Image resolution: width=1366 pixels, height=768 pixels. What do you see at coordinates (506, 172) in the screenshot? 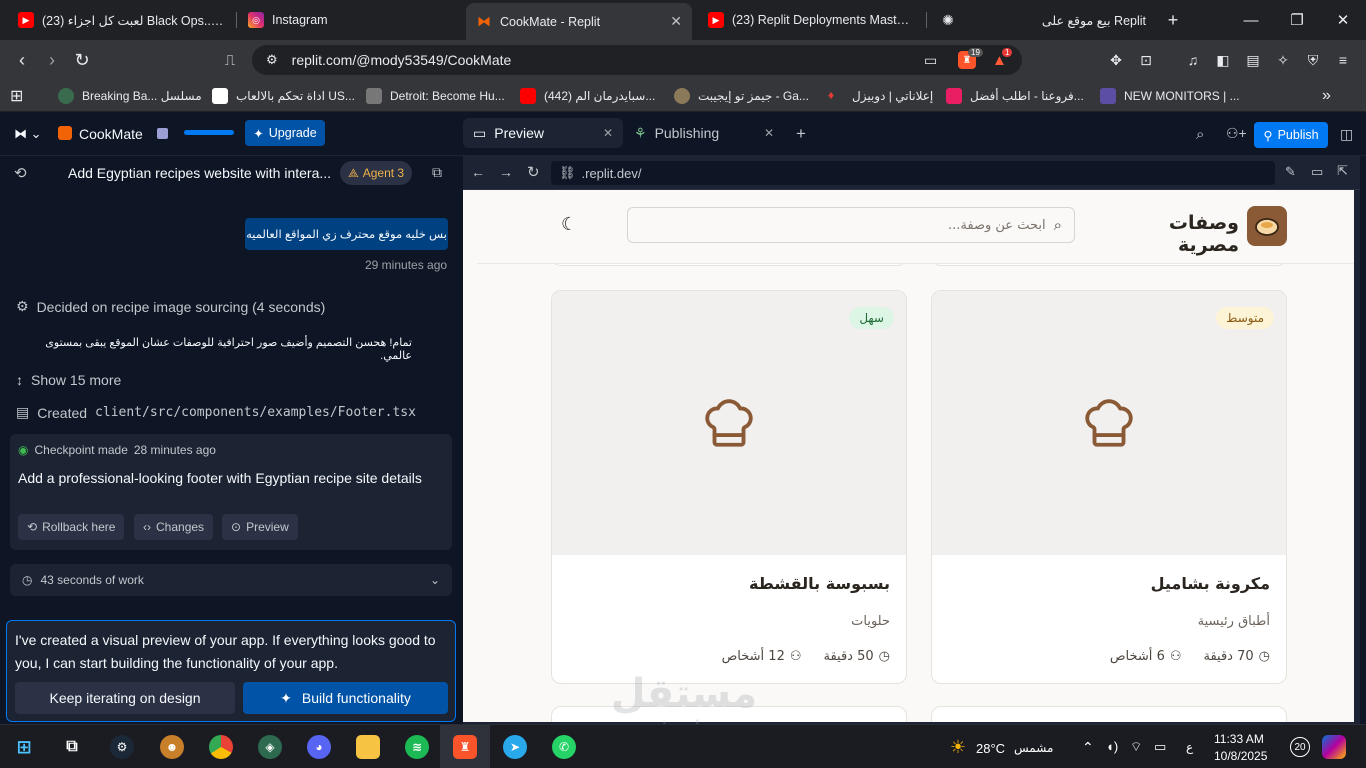
I see `preview-forward-icon: →` at bounding box center [506, 172].